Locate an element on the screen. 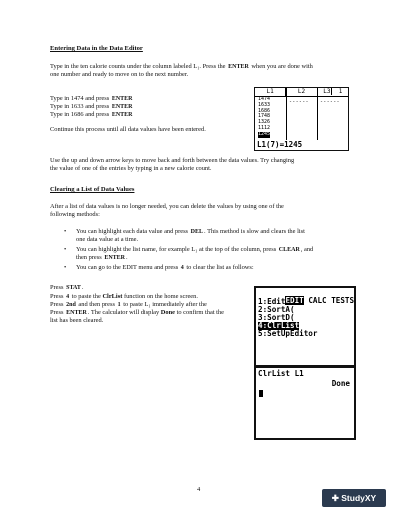 The image size is (400, 518). l2-dashes: ------ is located at coordinates (299, 102).